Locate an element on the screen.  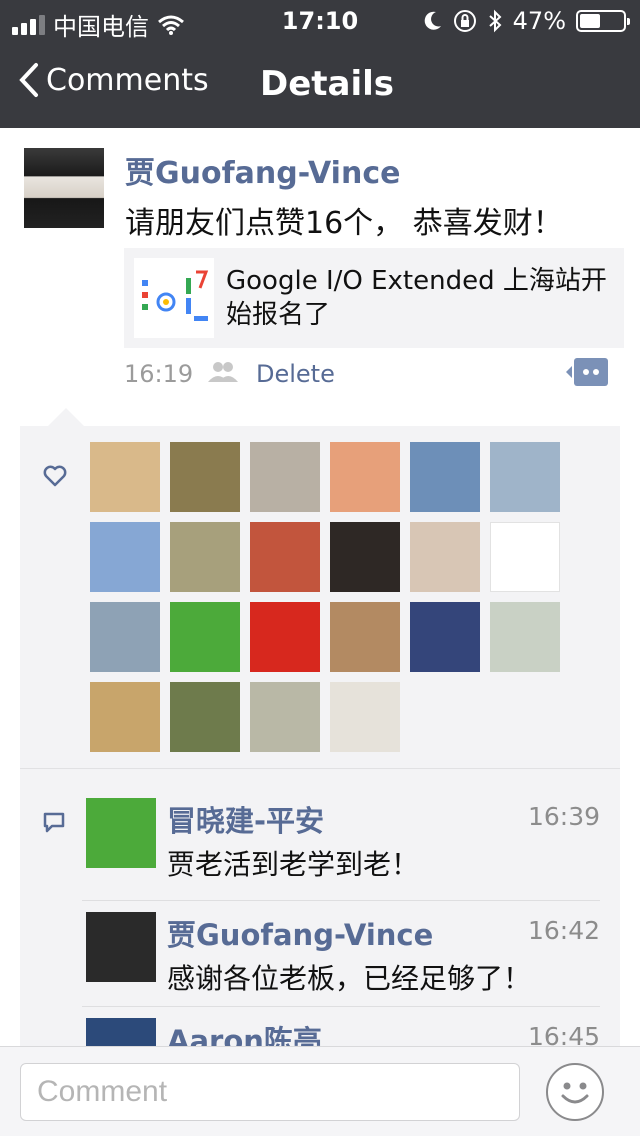
page-title: Details is located at coordinates (327, 84).